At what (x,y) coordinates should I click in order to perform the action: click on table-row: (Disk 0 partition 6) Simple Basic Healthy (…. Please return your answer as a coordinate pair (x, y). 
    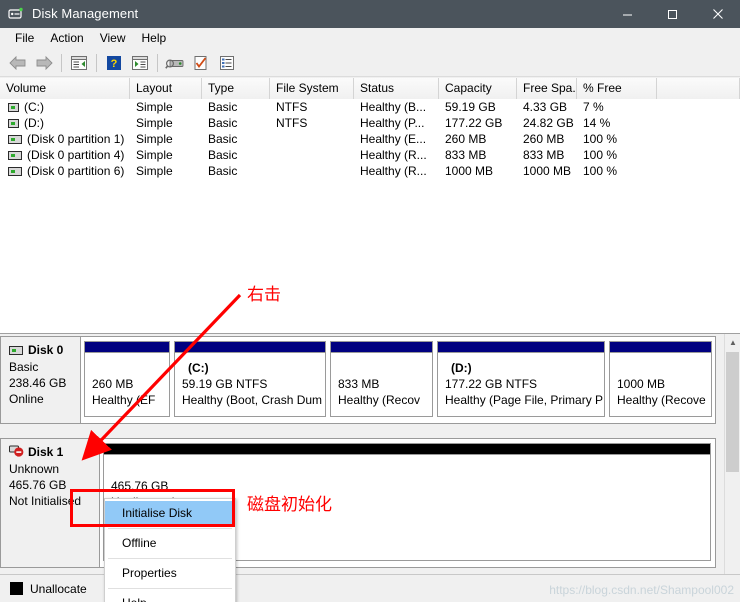
    Looking at the image, I should click on (370, 171).